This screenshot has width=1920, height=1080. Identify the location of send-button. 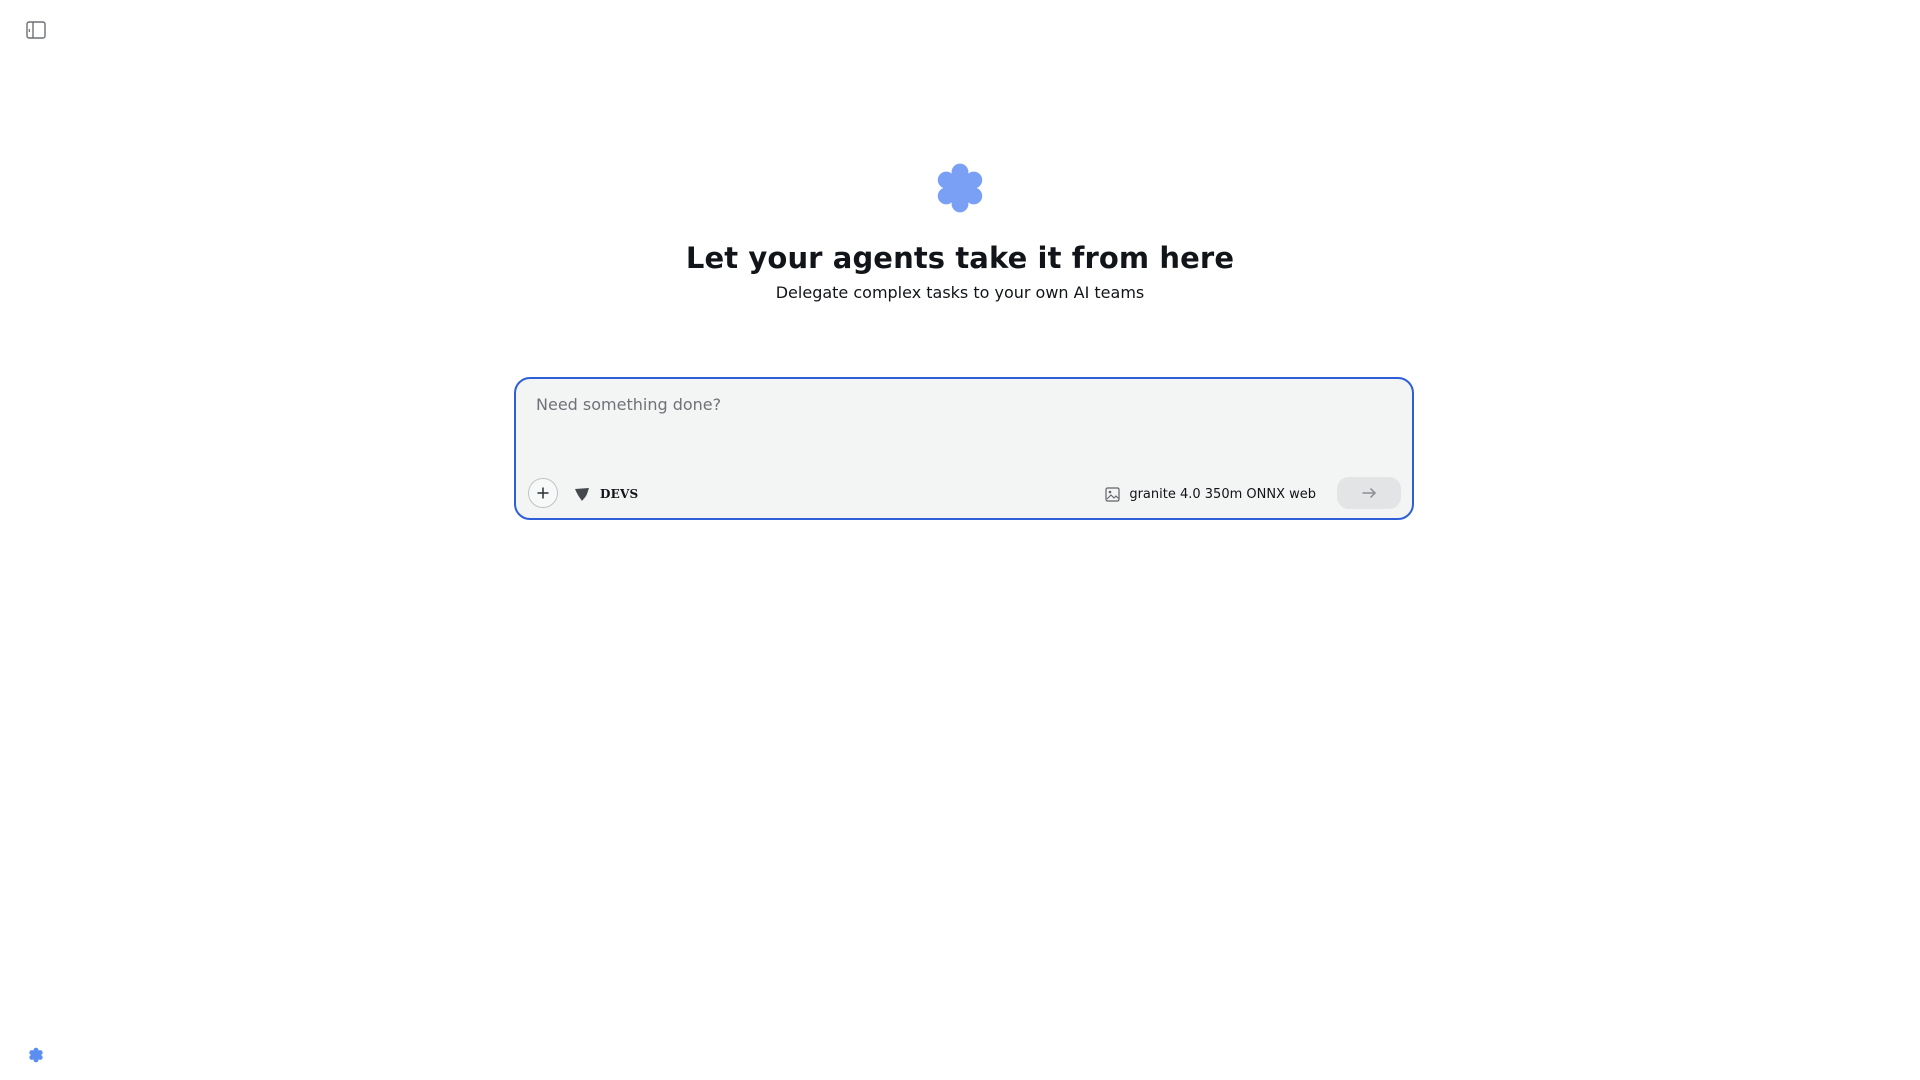
(1369, 493).